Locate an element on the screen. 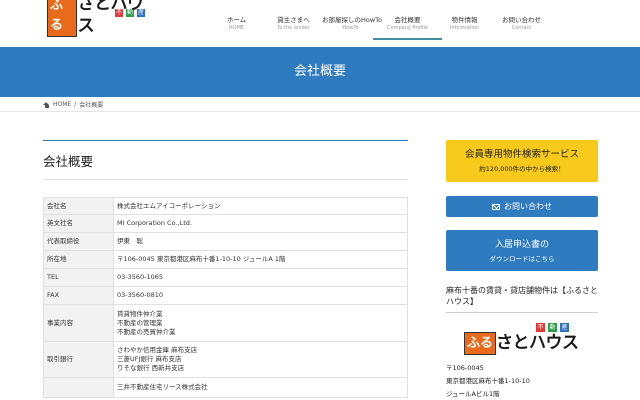 This screenshot has height=400, width=640. value-line: MI Corporation Co.,Ltd. is located at coordinates (154, 223).